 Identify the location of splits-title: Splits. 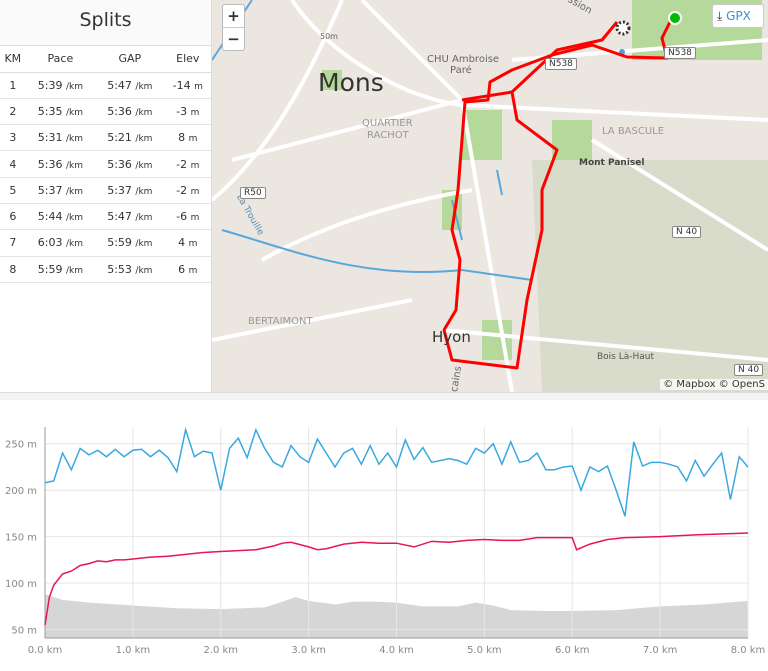
(105, 23).